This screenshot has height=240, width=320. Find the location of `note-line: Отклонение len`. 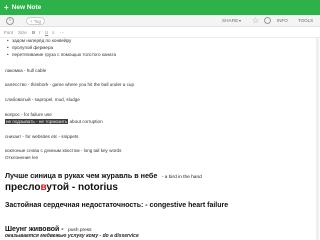

note-line: Отклонение len is located at coordinates (22, 157).